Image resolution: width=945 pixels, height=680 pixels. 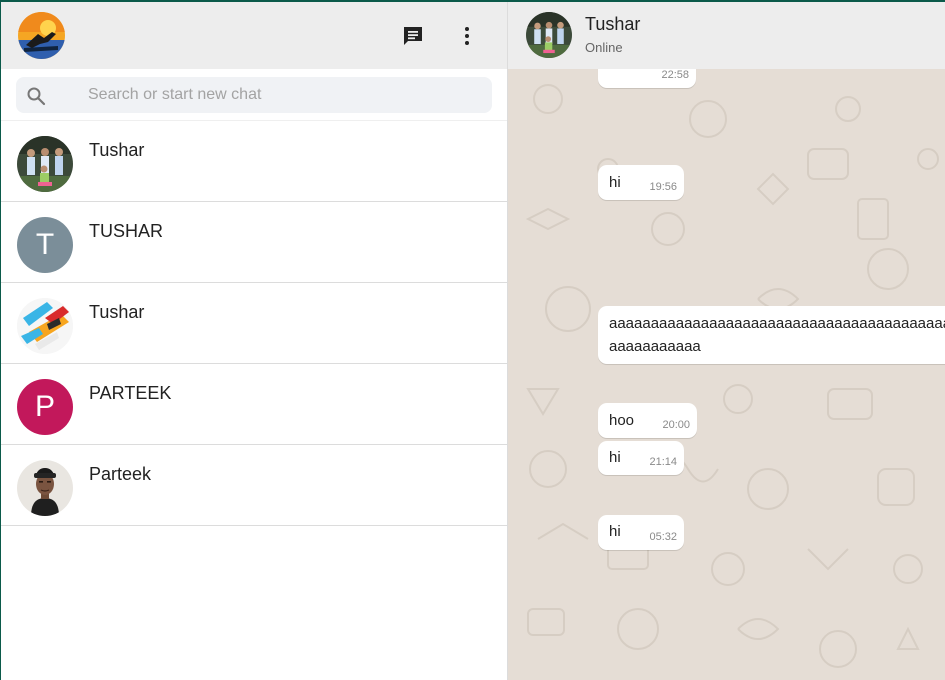 I want to click on conversation-header: Tushar Online, so click(x=726, y=35).